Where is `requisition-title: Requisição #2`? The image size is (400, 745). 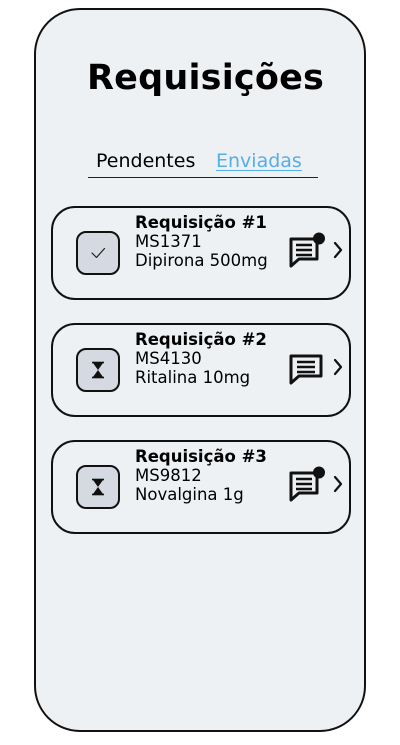 requisition-title: Requisição #2 is located at coordinates (201, 339).